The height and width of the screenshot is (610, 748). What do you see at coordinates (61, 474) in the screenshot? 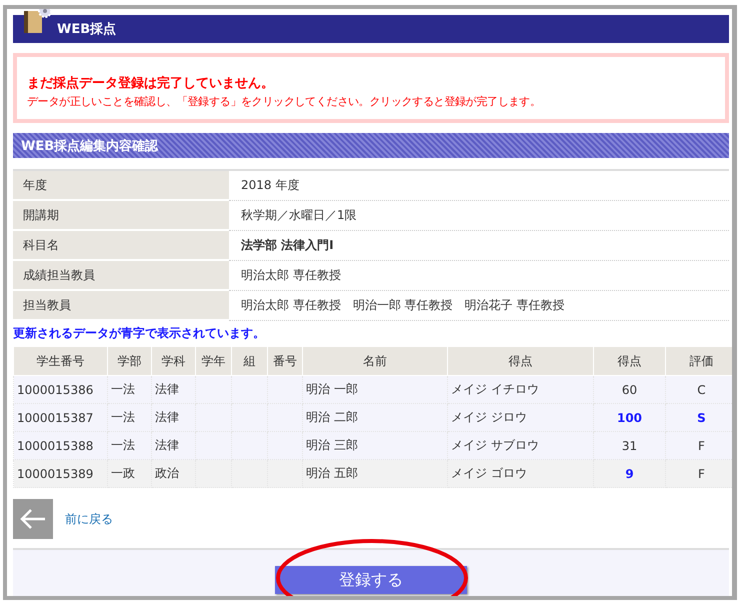
I see `table-cell: 1000015389` at bounding box center [61, 474].